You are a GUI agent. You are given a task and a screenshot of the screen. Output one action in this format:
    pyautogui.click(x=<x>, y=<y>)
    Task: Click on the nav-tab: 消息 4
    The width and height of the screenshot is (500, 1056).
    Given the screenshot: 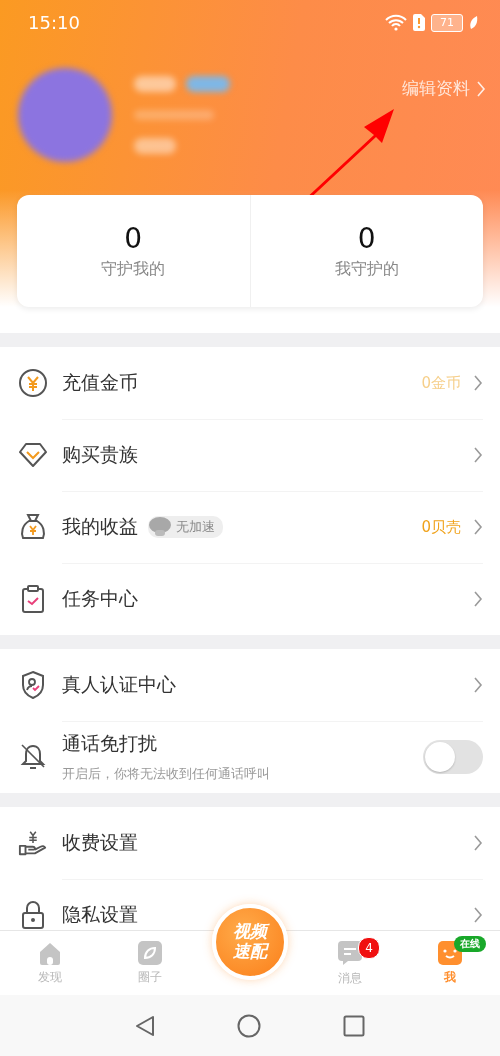 What is the action you would take?
    pyautogui.click(x=350, y=963)
    